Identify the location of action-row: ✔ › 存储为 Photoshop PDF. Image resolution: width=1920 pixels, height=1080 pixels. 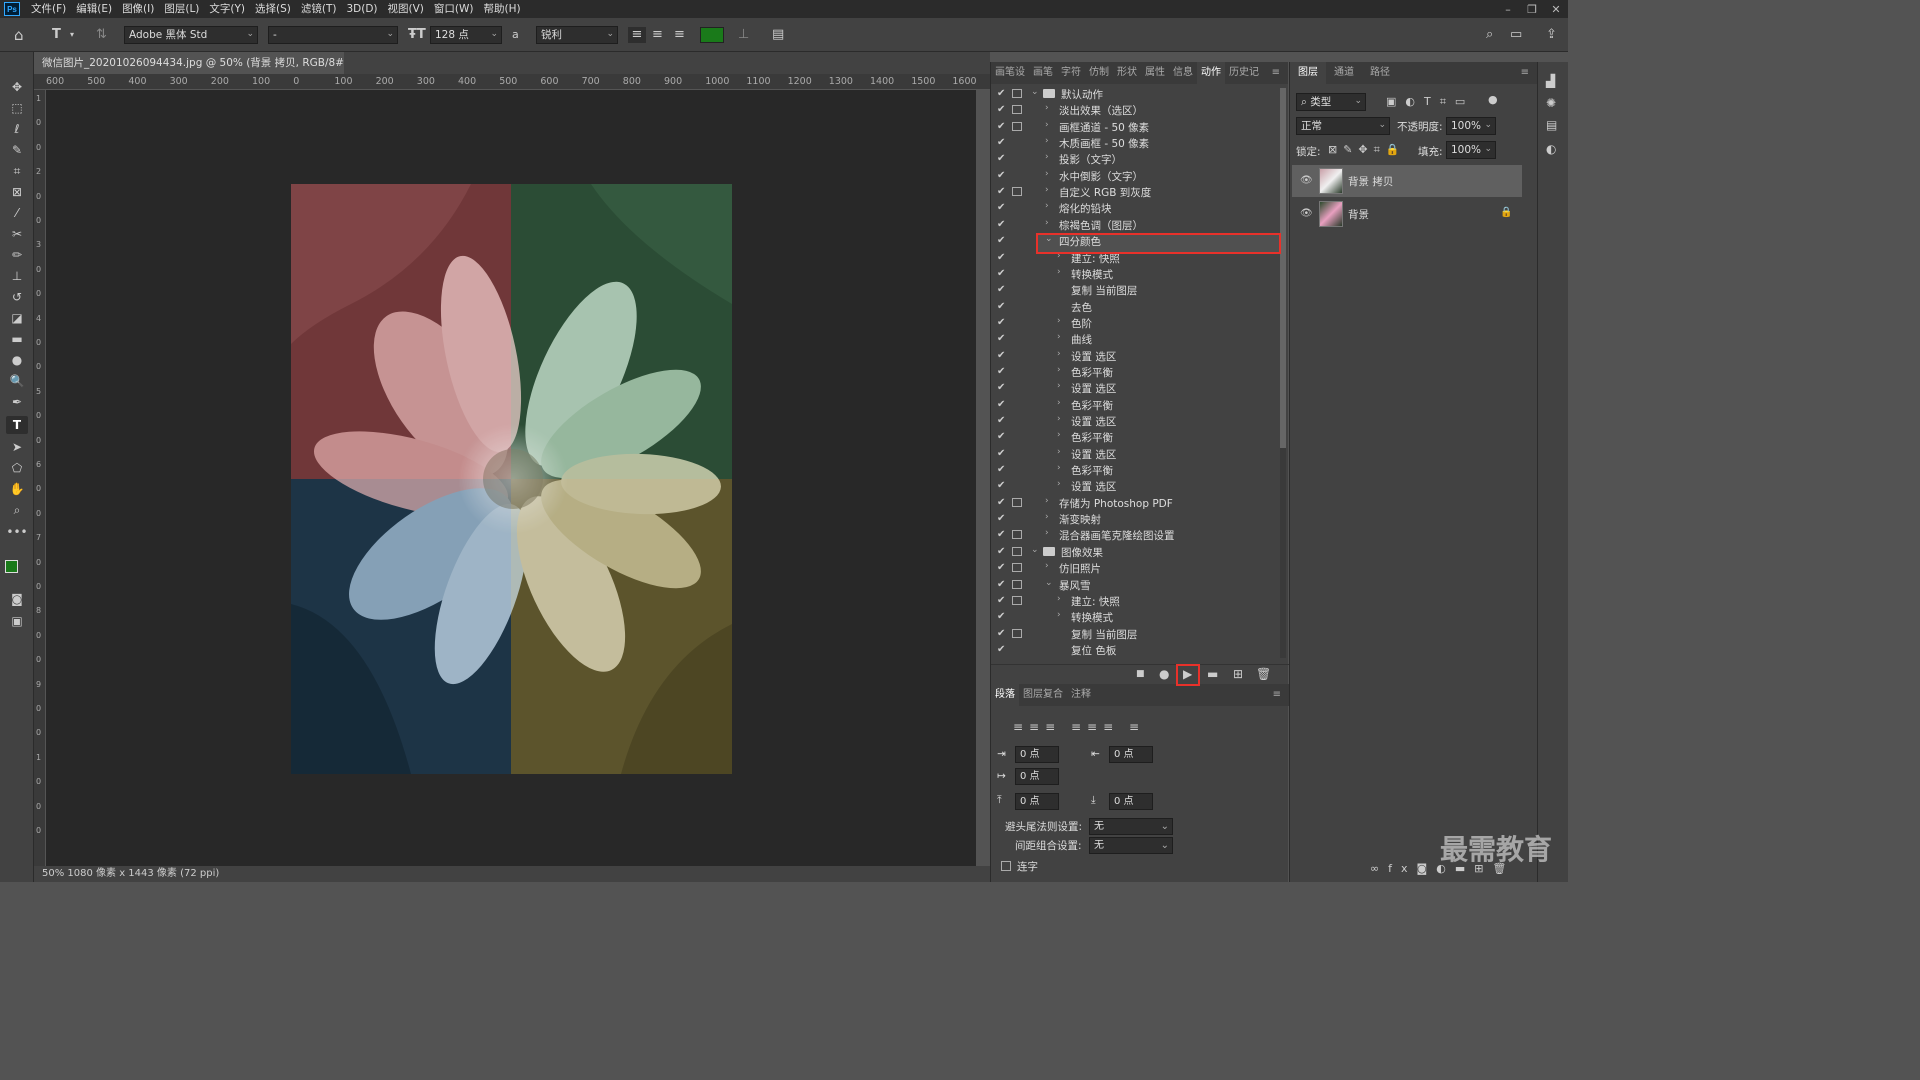
(1134, 503).